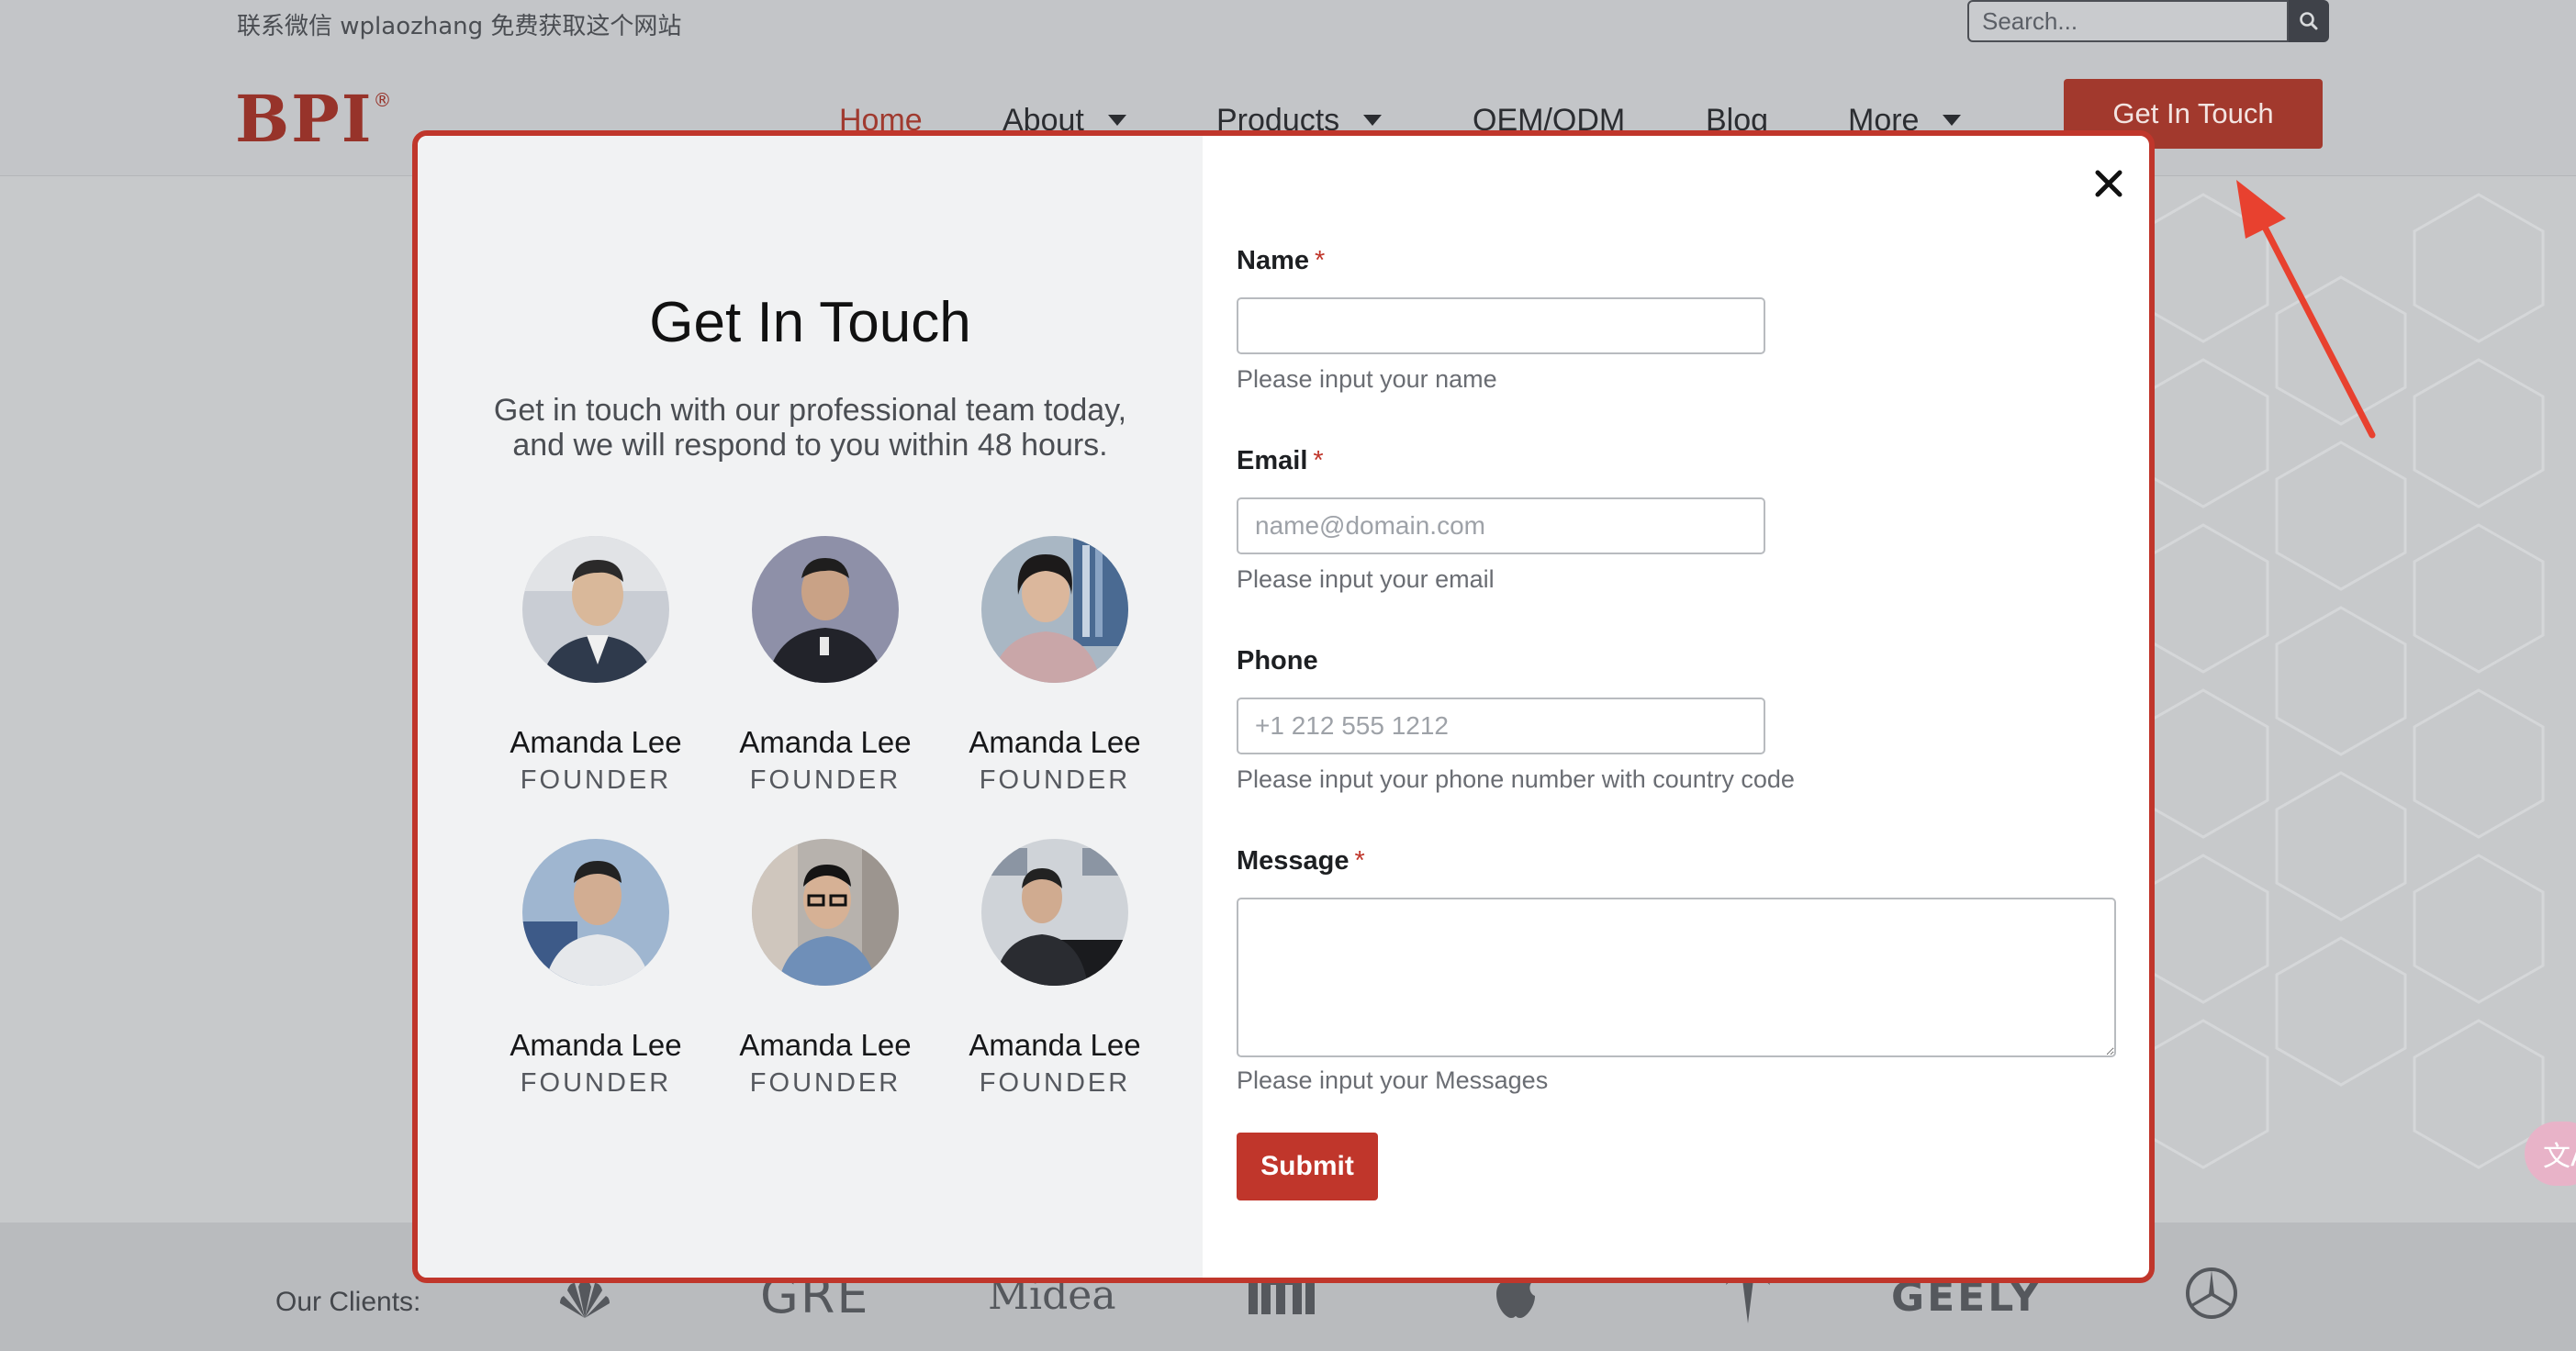  I want to click on brand-logo: BPI®, so click(314, 119).